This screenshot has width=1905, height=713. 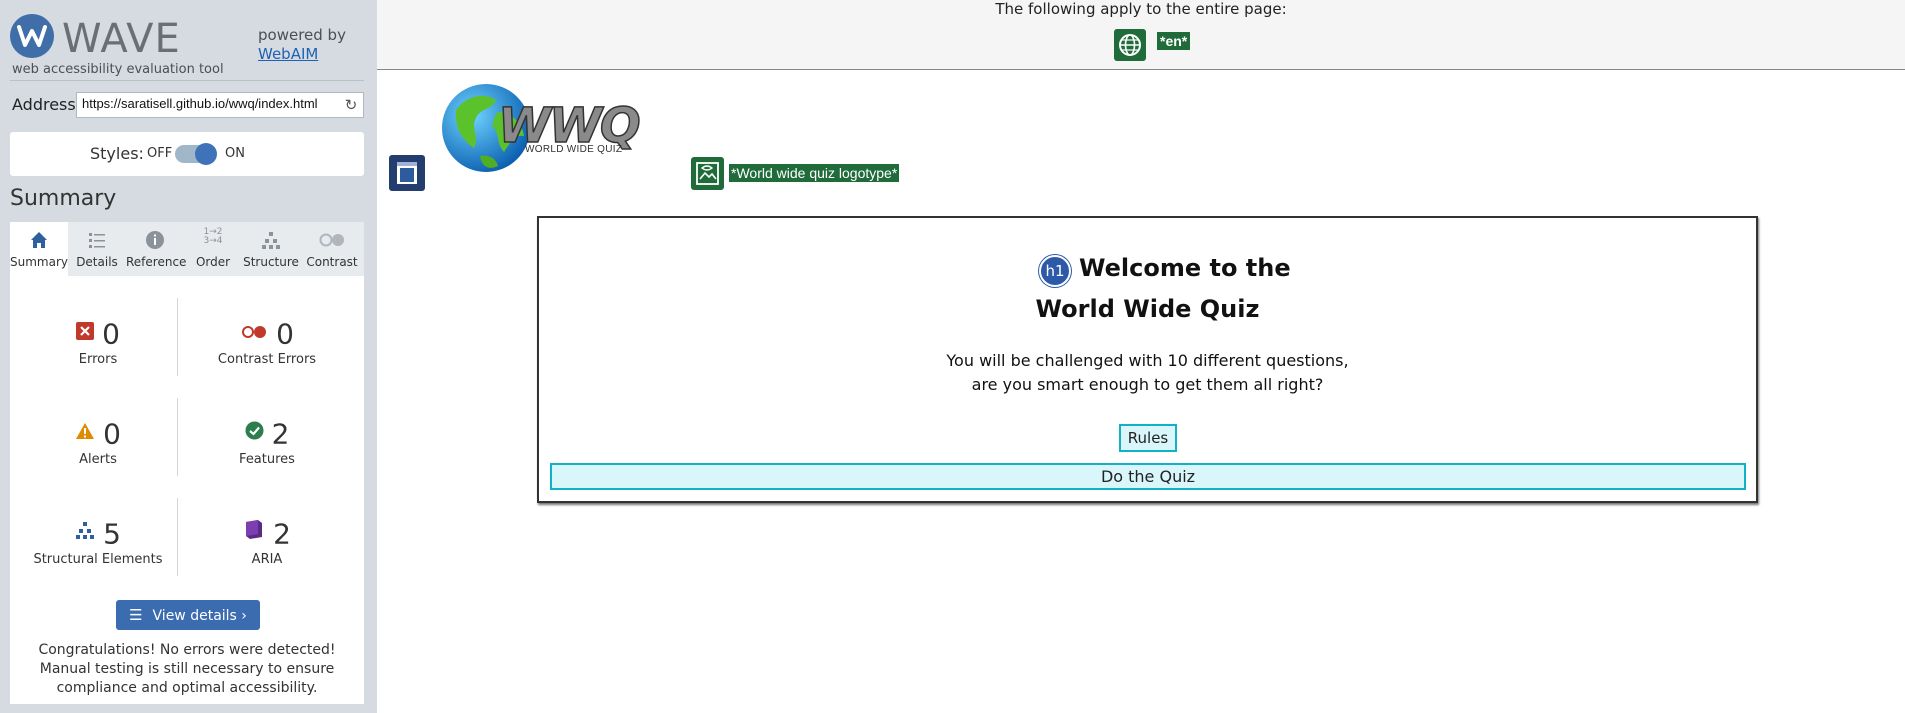 What do you see at coordinates (121, 39) in the screenshot?
I see `wave-title: WAVE` at bounding box center [121, 39].